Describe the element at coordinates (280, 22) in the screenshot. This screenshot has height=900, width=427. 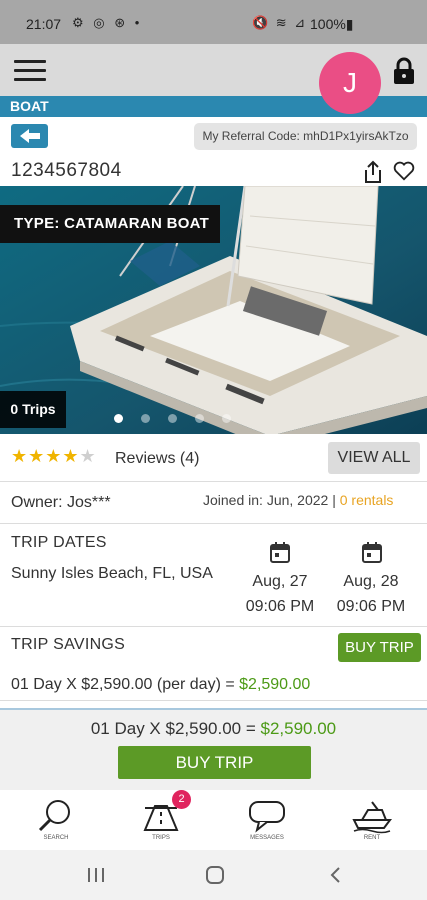
I see `status-system-icons: 🔇 ≋ ⊿` at that location.